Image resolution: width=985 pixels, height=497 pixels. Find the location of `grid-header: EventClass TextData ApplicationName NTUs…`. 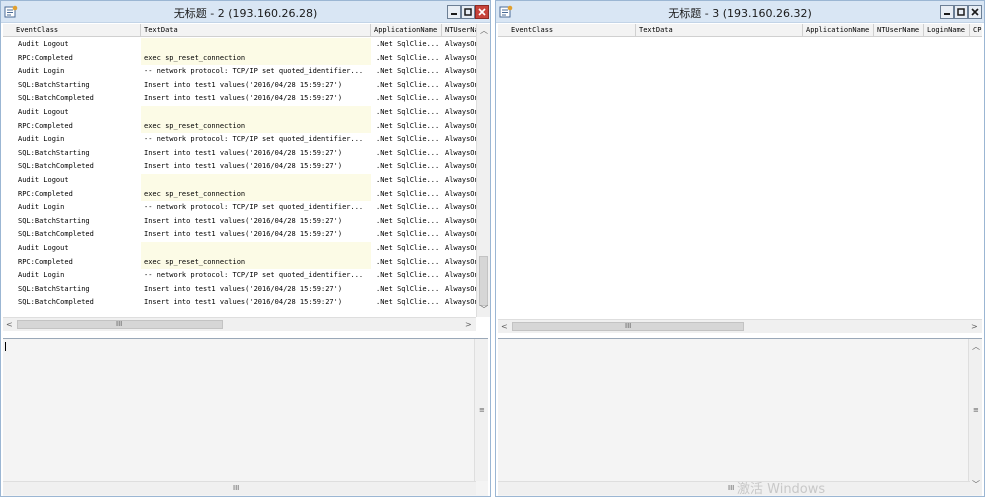

grid-header: EventClass TextData ApplicationName NTUs… is located at coordinates (245, 30).